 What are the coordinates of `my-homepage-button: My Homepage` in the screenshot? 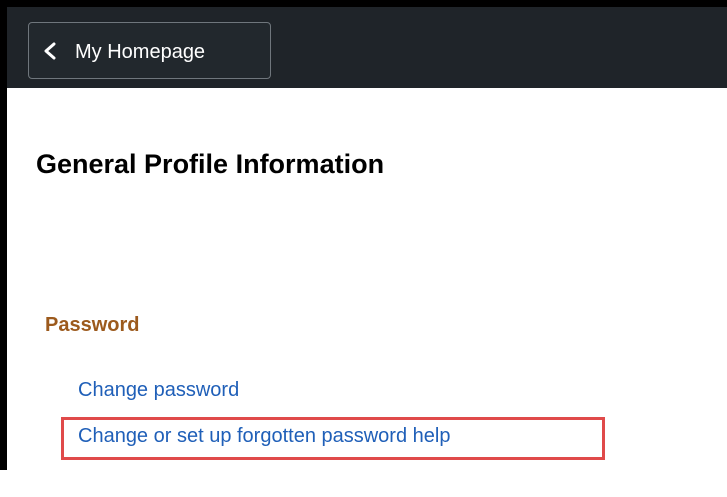 It's located at (149, 50).